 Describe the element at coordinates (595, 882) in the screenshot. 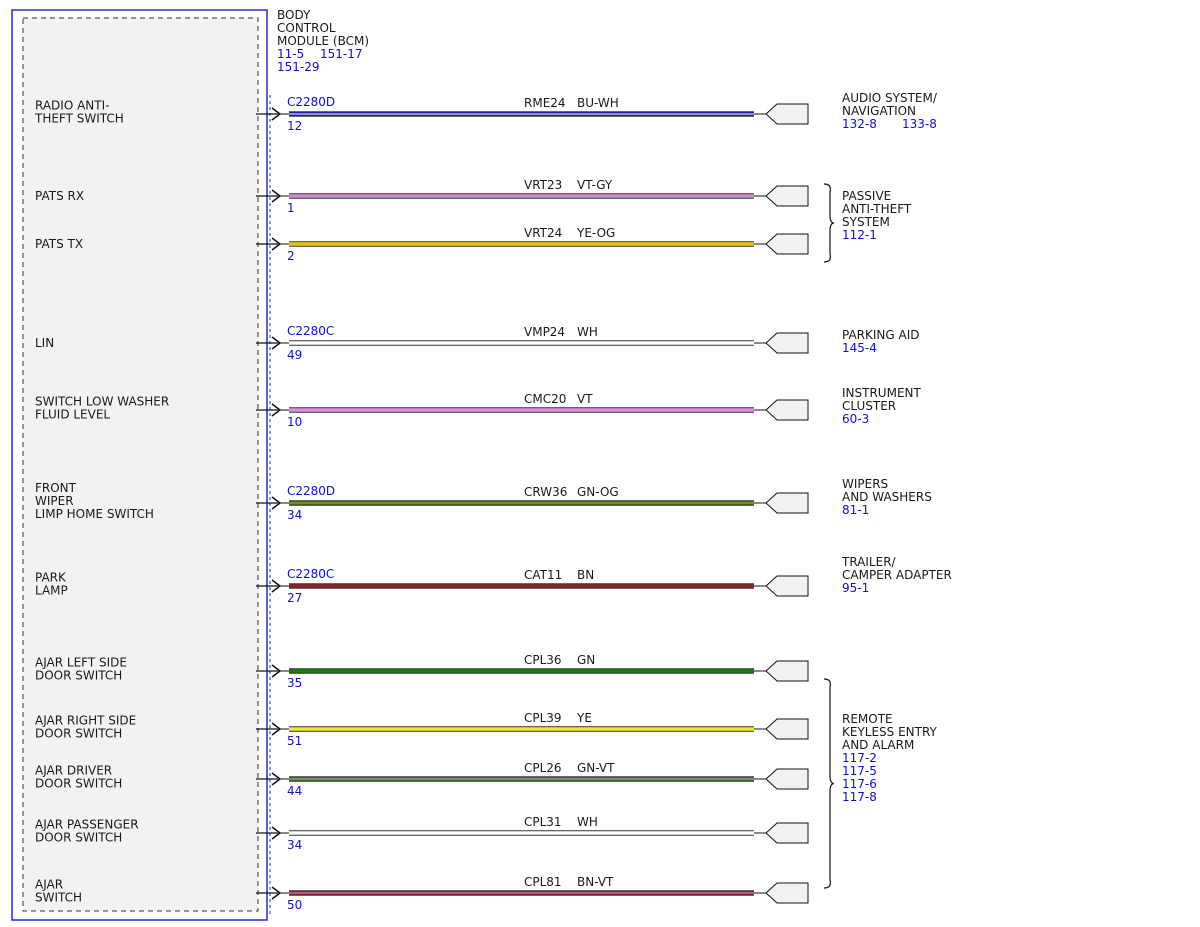

I see `wire-color-code: BN-VT` at that location.